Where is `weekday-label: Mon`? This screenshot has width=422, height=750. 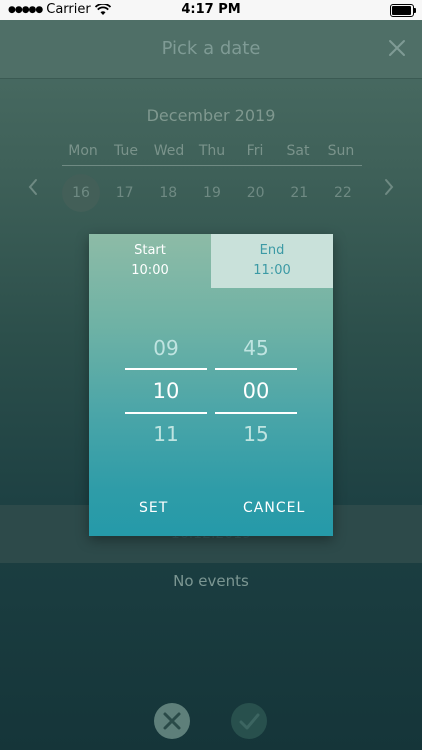 weekday-label: Mon is located at coordinates (83, 151).